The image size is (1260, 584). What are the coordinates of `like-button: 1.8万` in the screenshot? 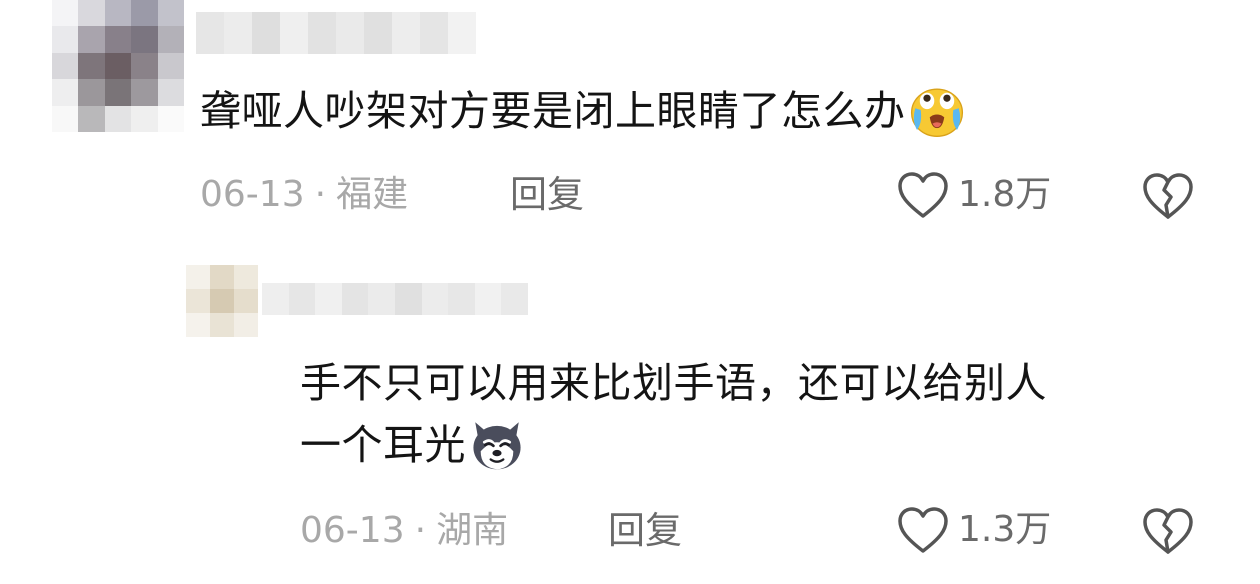 It's located at (973, 195).